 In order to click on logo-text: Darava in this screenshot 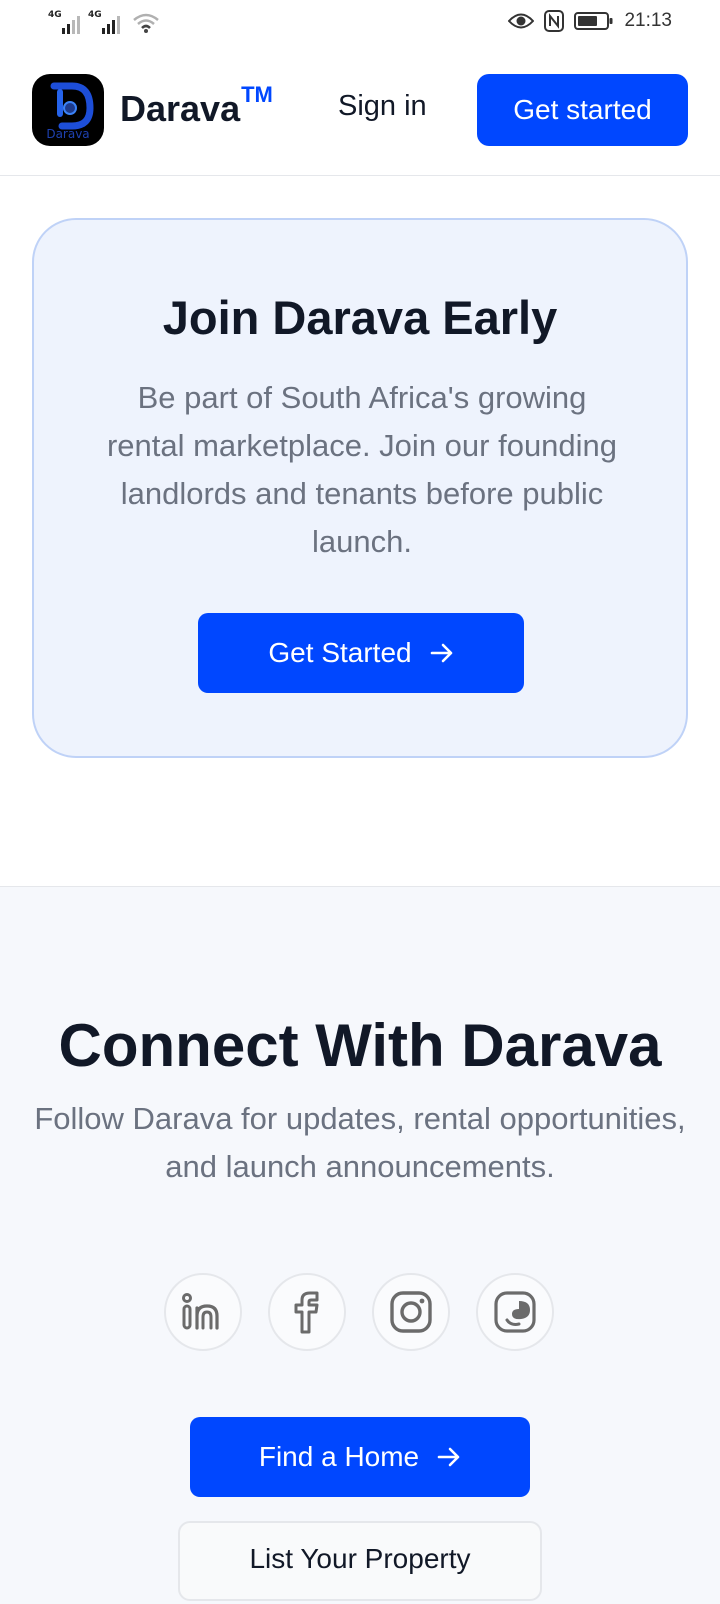, I will do `click(67, 134)`.